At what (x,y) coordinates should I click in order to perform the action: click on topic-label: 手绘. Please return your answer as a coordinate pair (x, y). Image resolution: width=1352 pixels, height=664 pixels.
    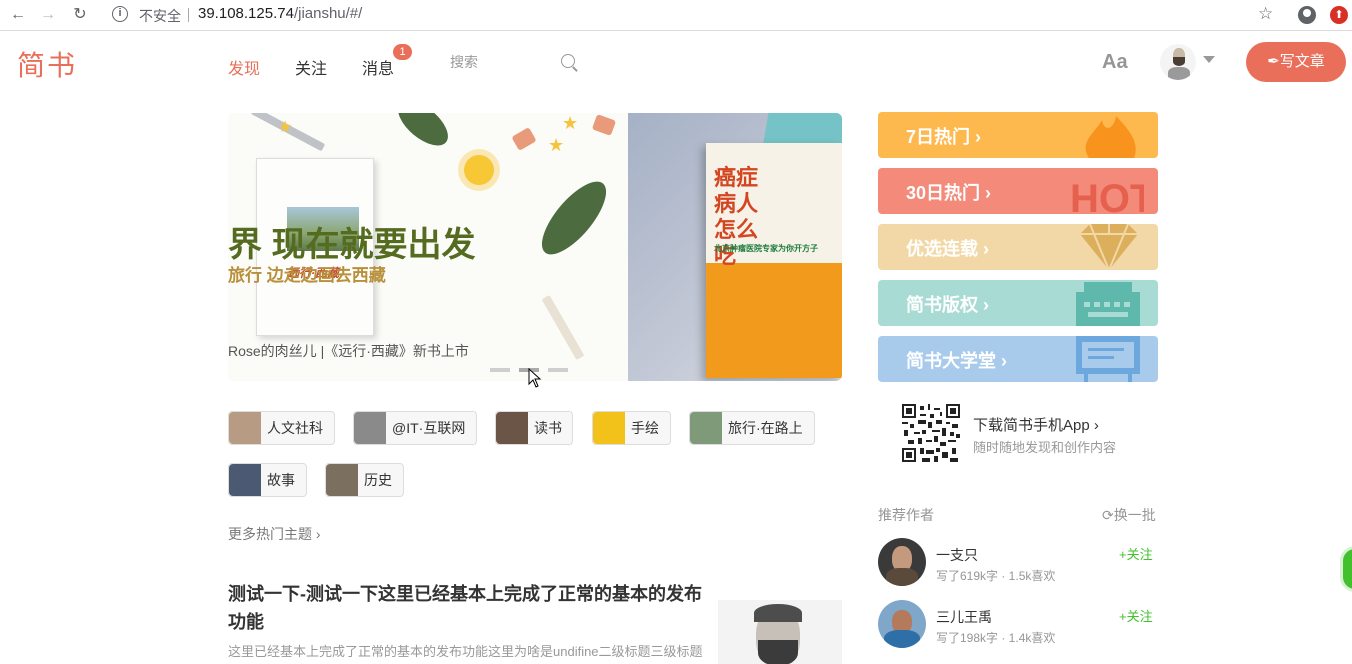
    Looking at the image, I should click on (645, 428).